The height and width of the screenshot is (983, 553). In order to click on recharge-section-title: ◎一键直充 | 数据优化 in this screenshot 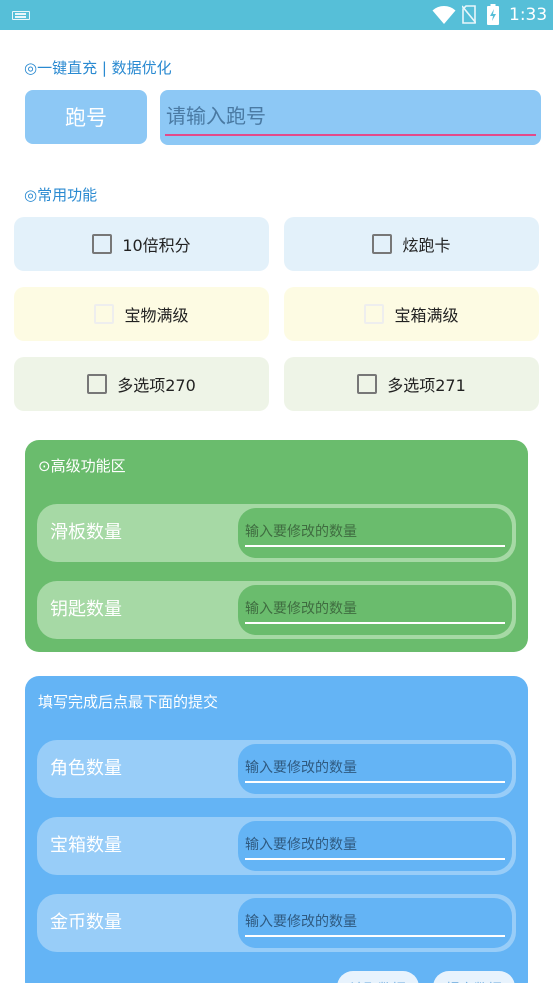, I will do `click(98, 68)`.